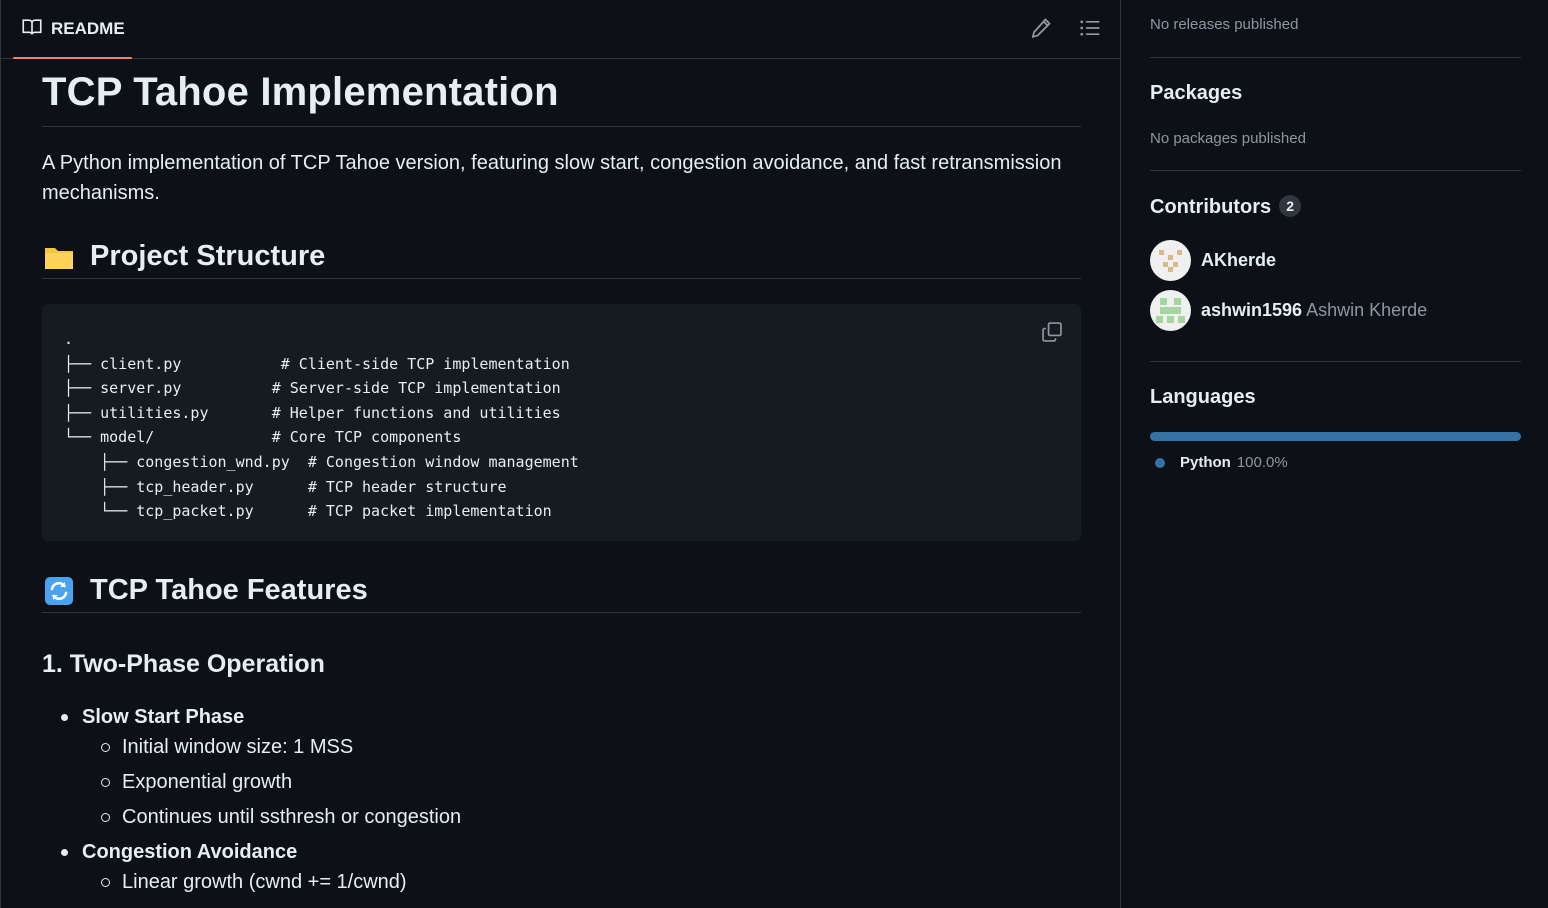 The width and height of the screenshot is (1548, 908). Describe the element at coordinates (1041, 28) in the screenshot. I see `pencil-icon` at that location.